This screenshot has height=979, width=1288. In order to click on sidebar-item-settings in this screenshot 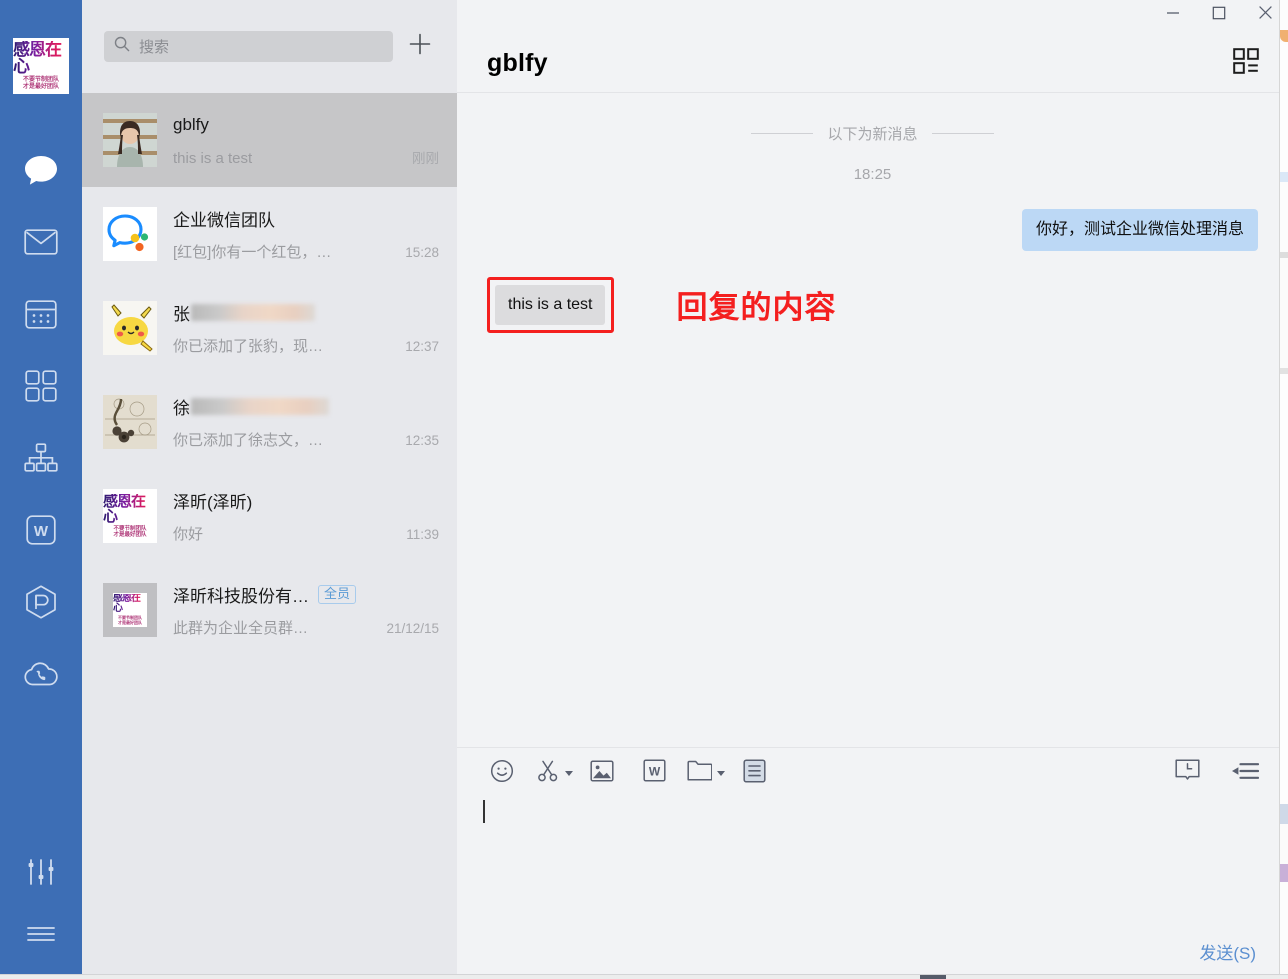, I will do `click(41, 872)`.